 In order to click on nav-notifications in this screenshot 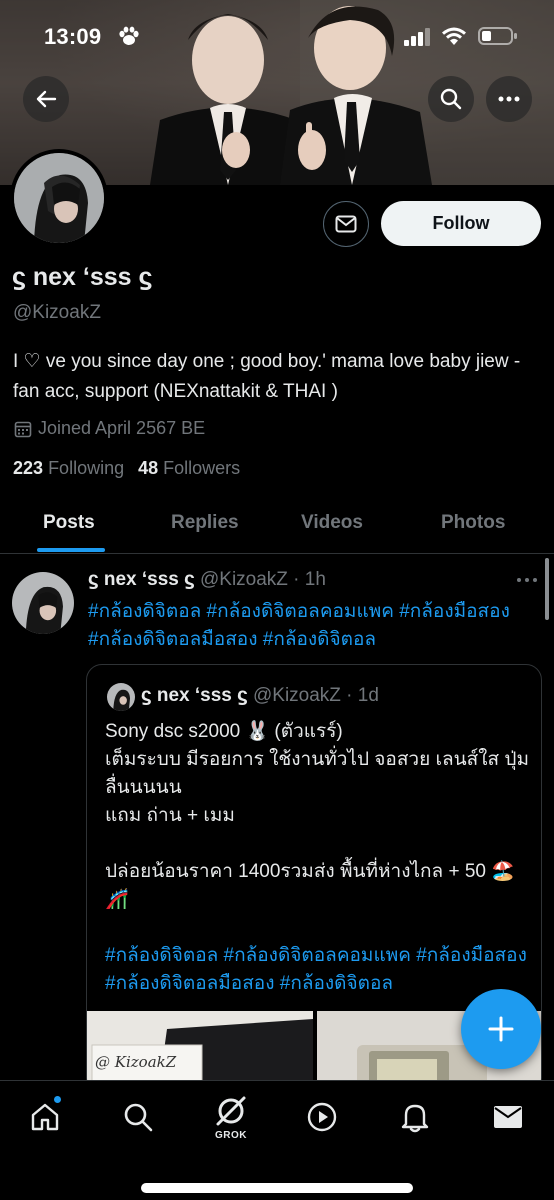, I will do `click(415, 1117)`.